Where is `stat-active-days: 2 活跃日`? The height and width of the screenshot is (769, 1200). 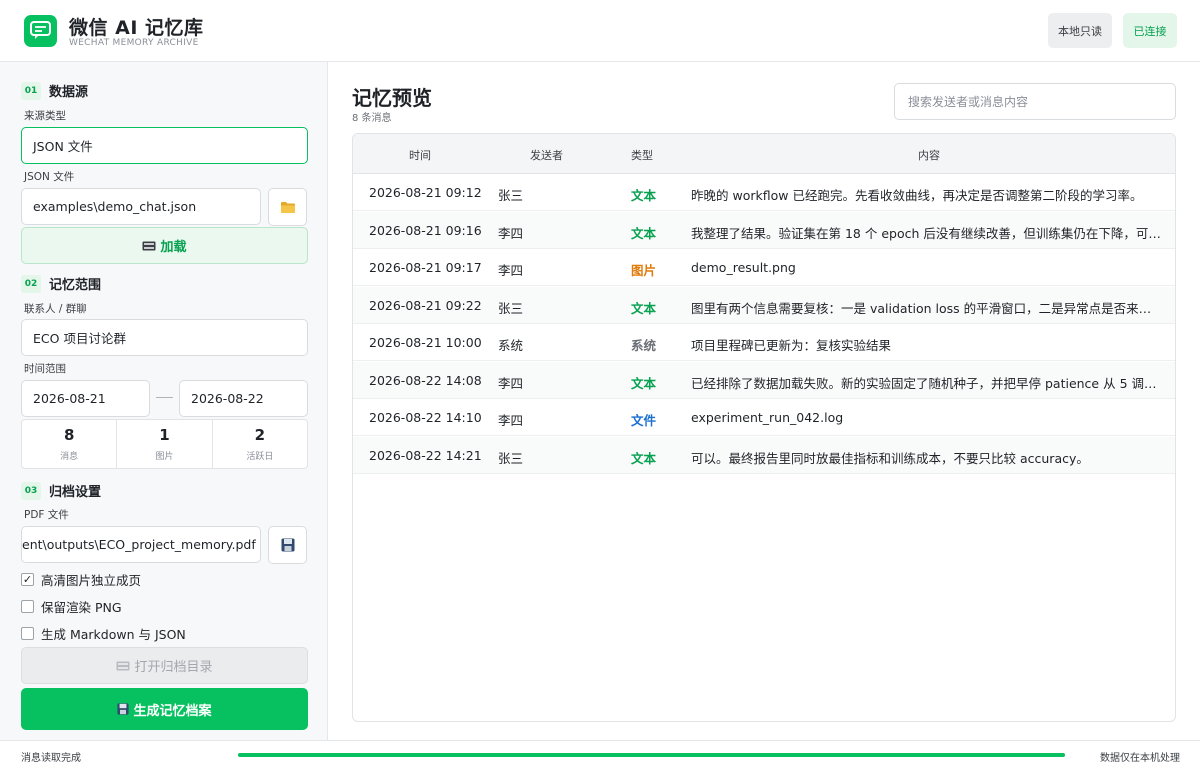 stat-active-days: 2 活跃日 is located at coordinates (260, 444).